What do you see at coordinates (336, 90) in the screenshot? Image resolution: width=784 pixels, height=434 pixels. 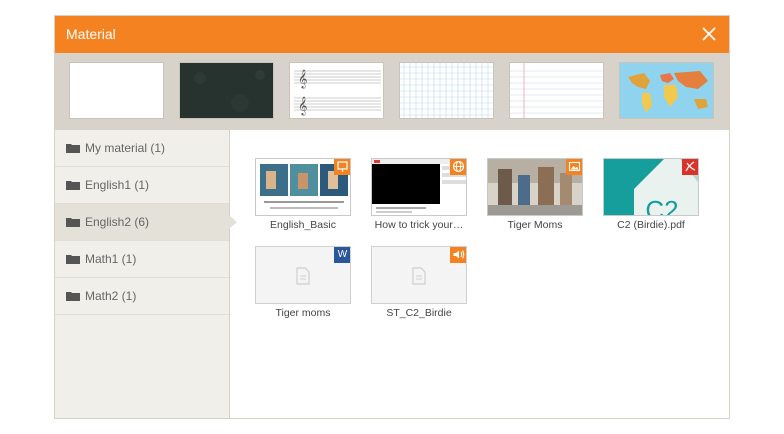 I see `background-music-staff: 𝄞 𝄞` at bounding box center [336, 90].